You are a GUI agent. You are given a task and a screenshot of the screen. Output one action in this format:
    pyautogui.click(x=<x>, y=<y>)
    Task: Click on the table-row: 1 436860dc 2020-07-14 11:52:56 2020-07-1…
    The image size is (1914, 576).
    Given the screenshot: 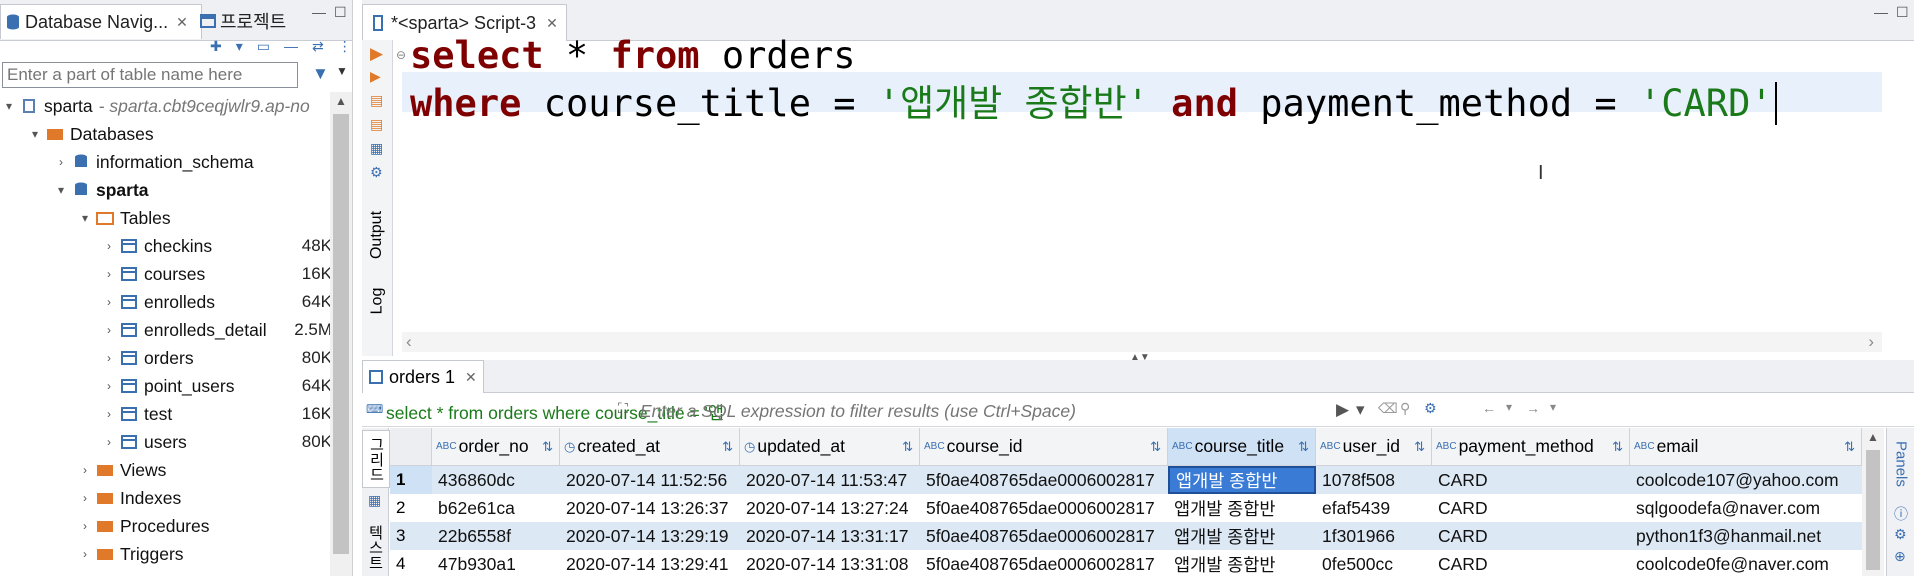 What is the action you would take?
    pyautogui.click(x=1126, y=480)
    